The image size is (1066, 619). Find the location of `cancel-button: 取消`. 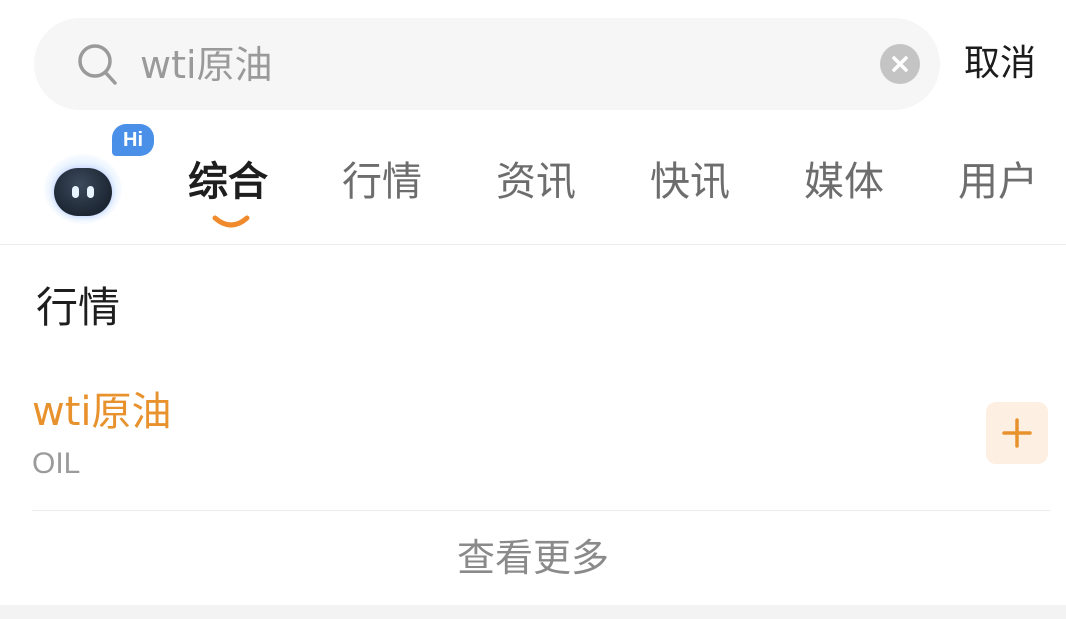

cancel-button: 取消 is located at coordinates (1000, 64).